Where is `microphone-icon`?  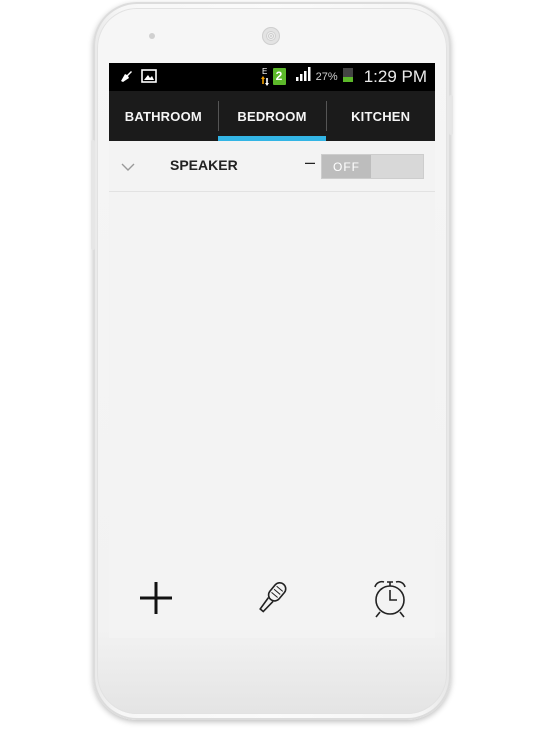 microphone-icon is located at coordinates (272, 600).